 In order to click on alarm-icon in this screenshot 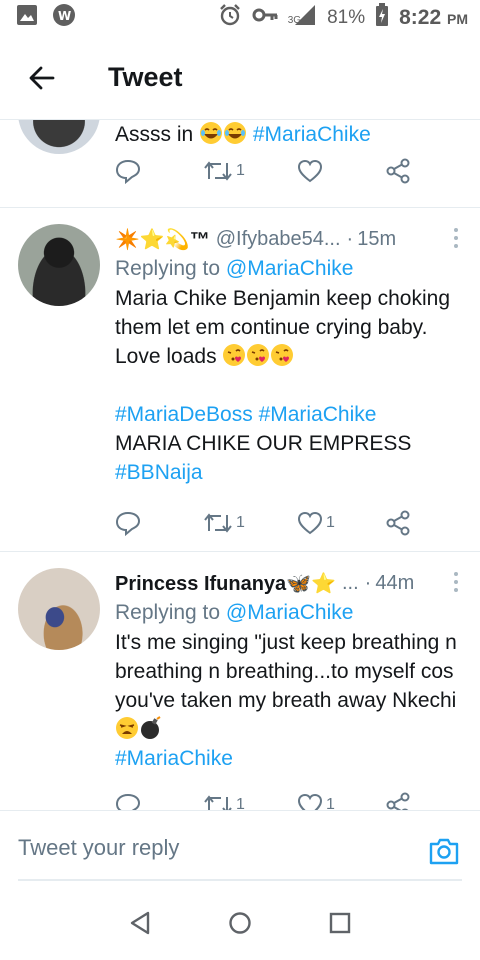, I will do `click(230, 18)`.